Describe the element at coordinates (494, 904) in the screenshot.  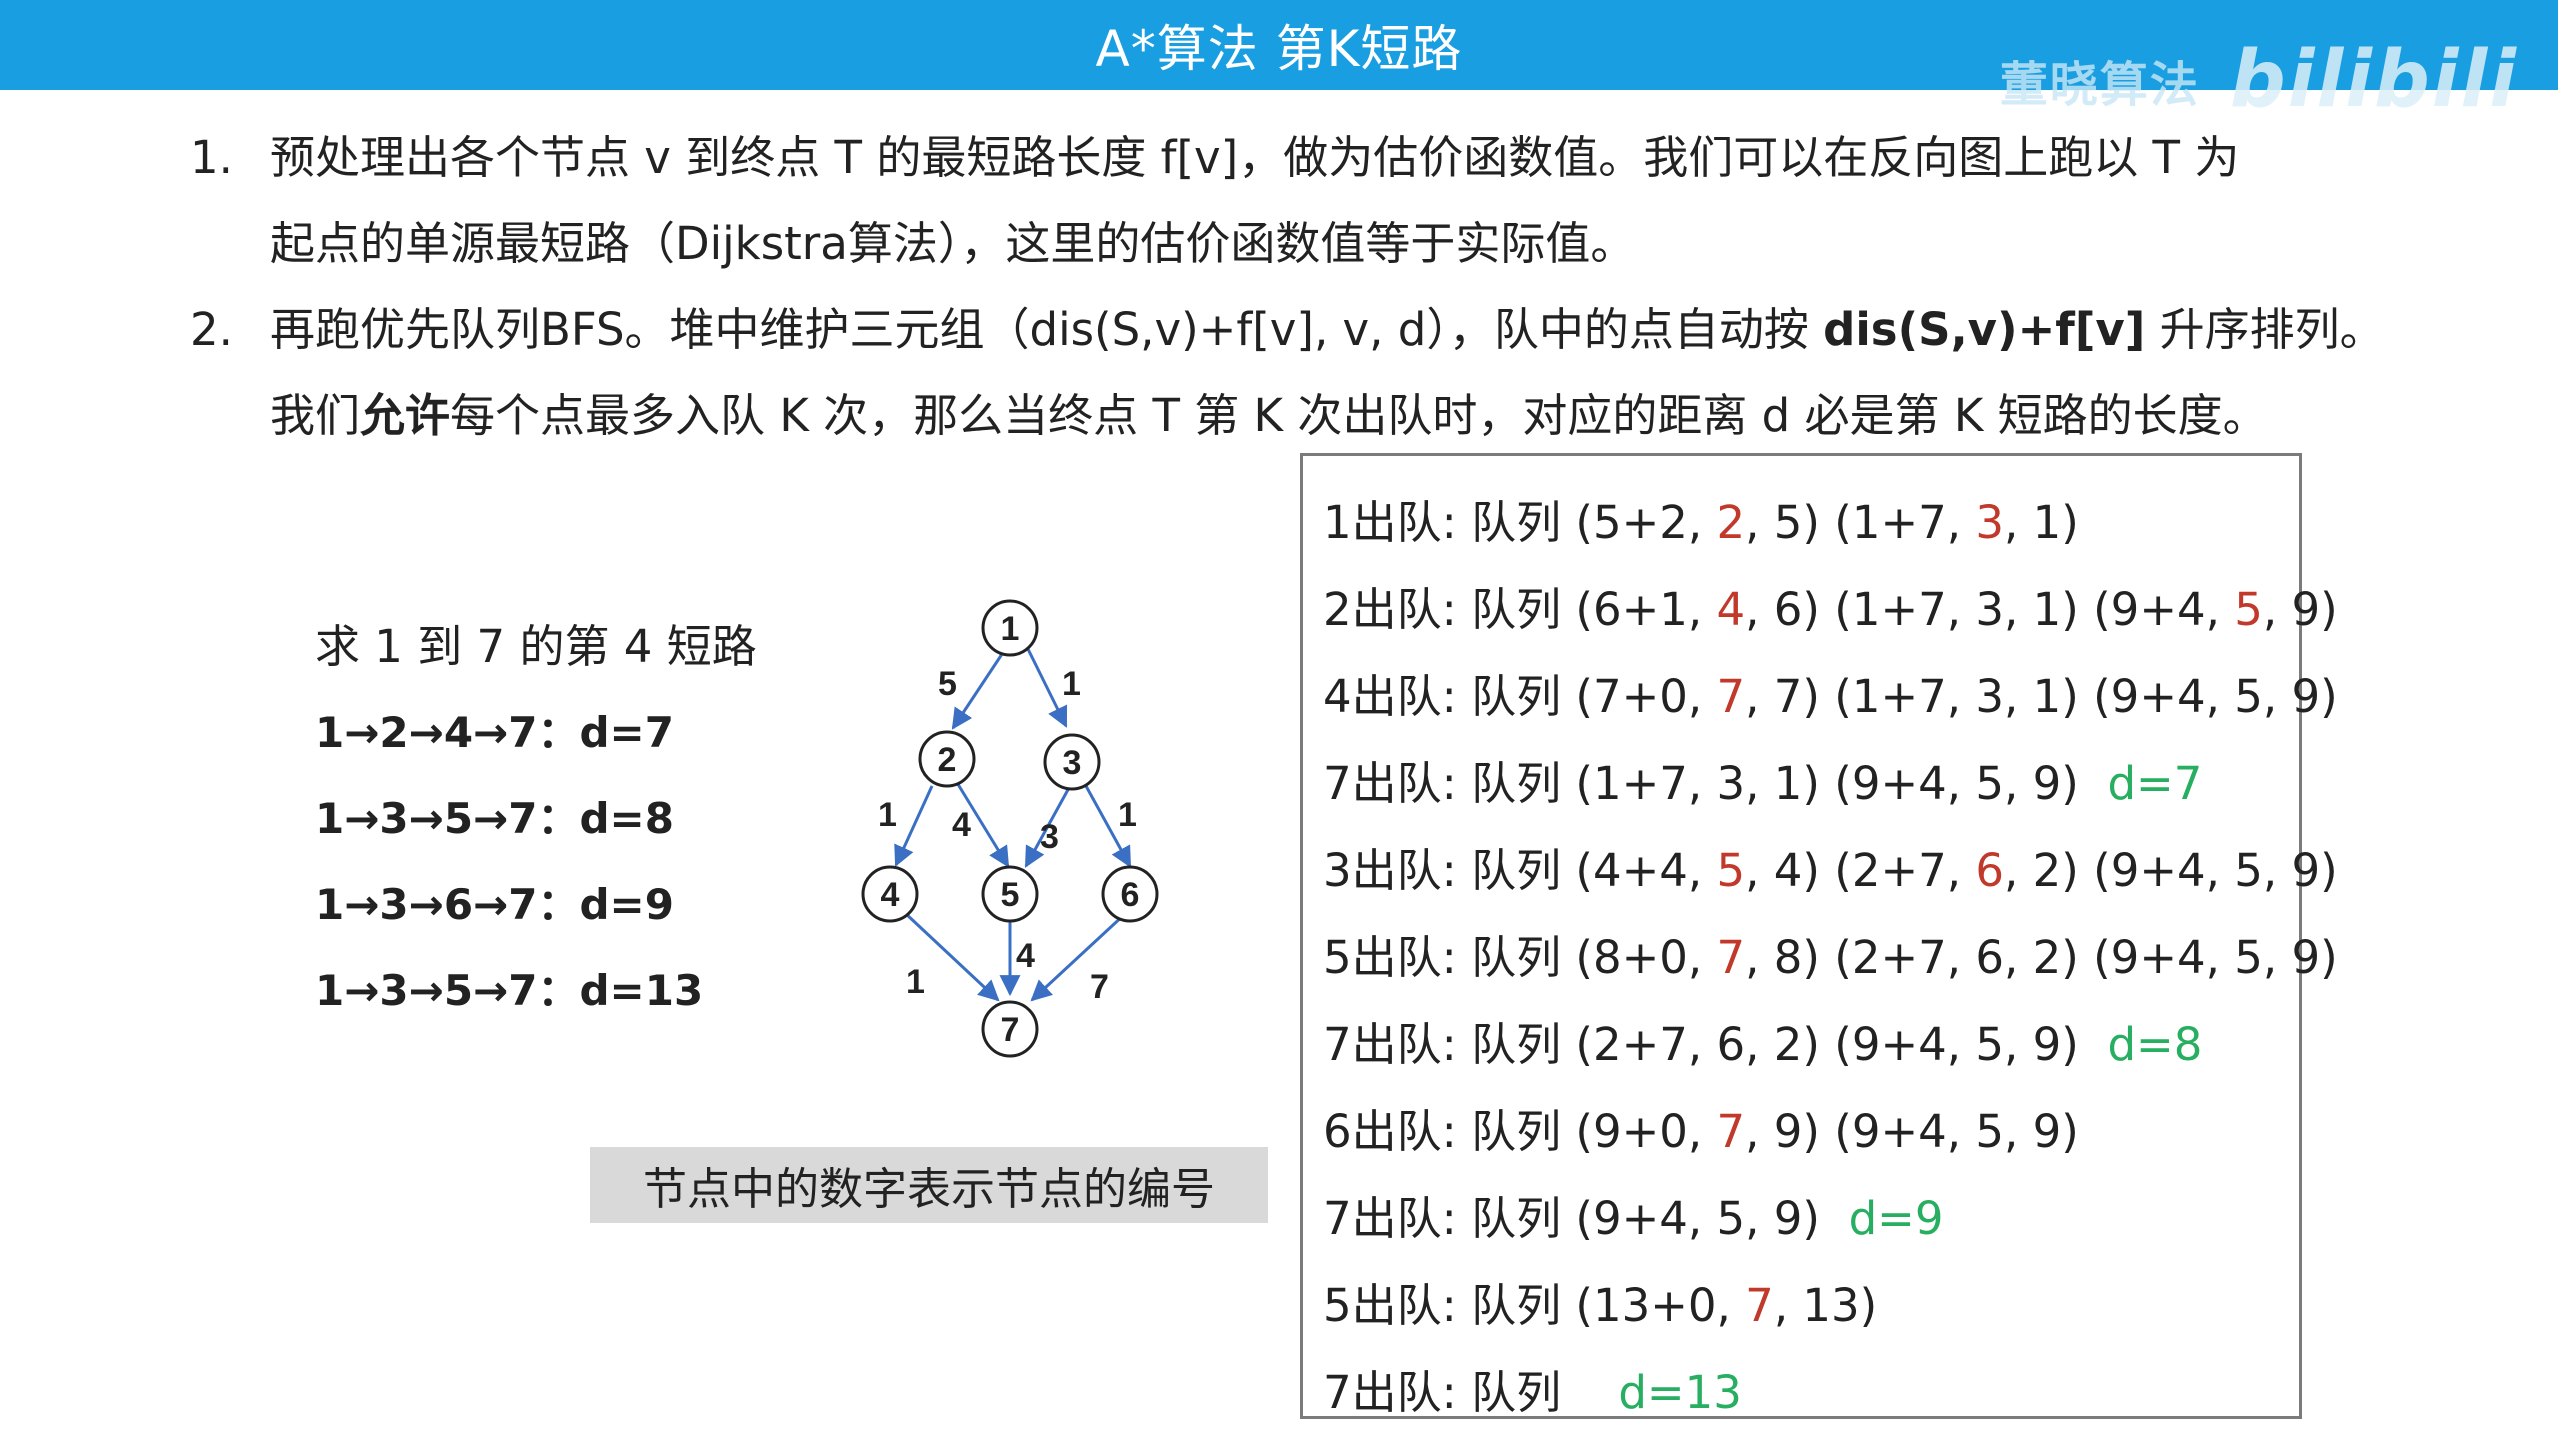
I see `path-item: 1→3→6→7：d=9` at that location.